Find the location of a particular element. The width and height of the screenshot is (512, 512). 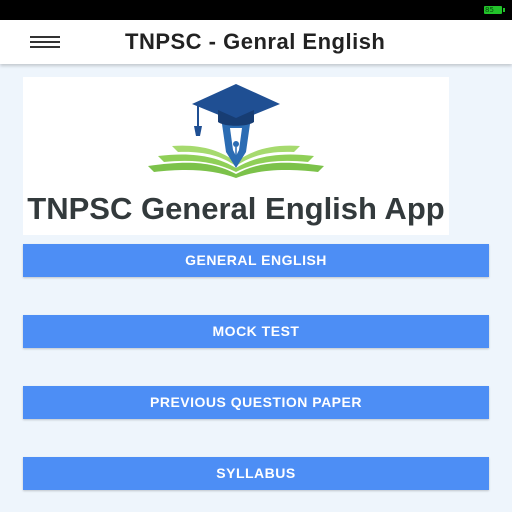

mock-test-button: MOCK TEST is located at coordinates (256, 331).